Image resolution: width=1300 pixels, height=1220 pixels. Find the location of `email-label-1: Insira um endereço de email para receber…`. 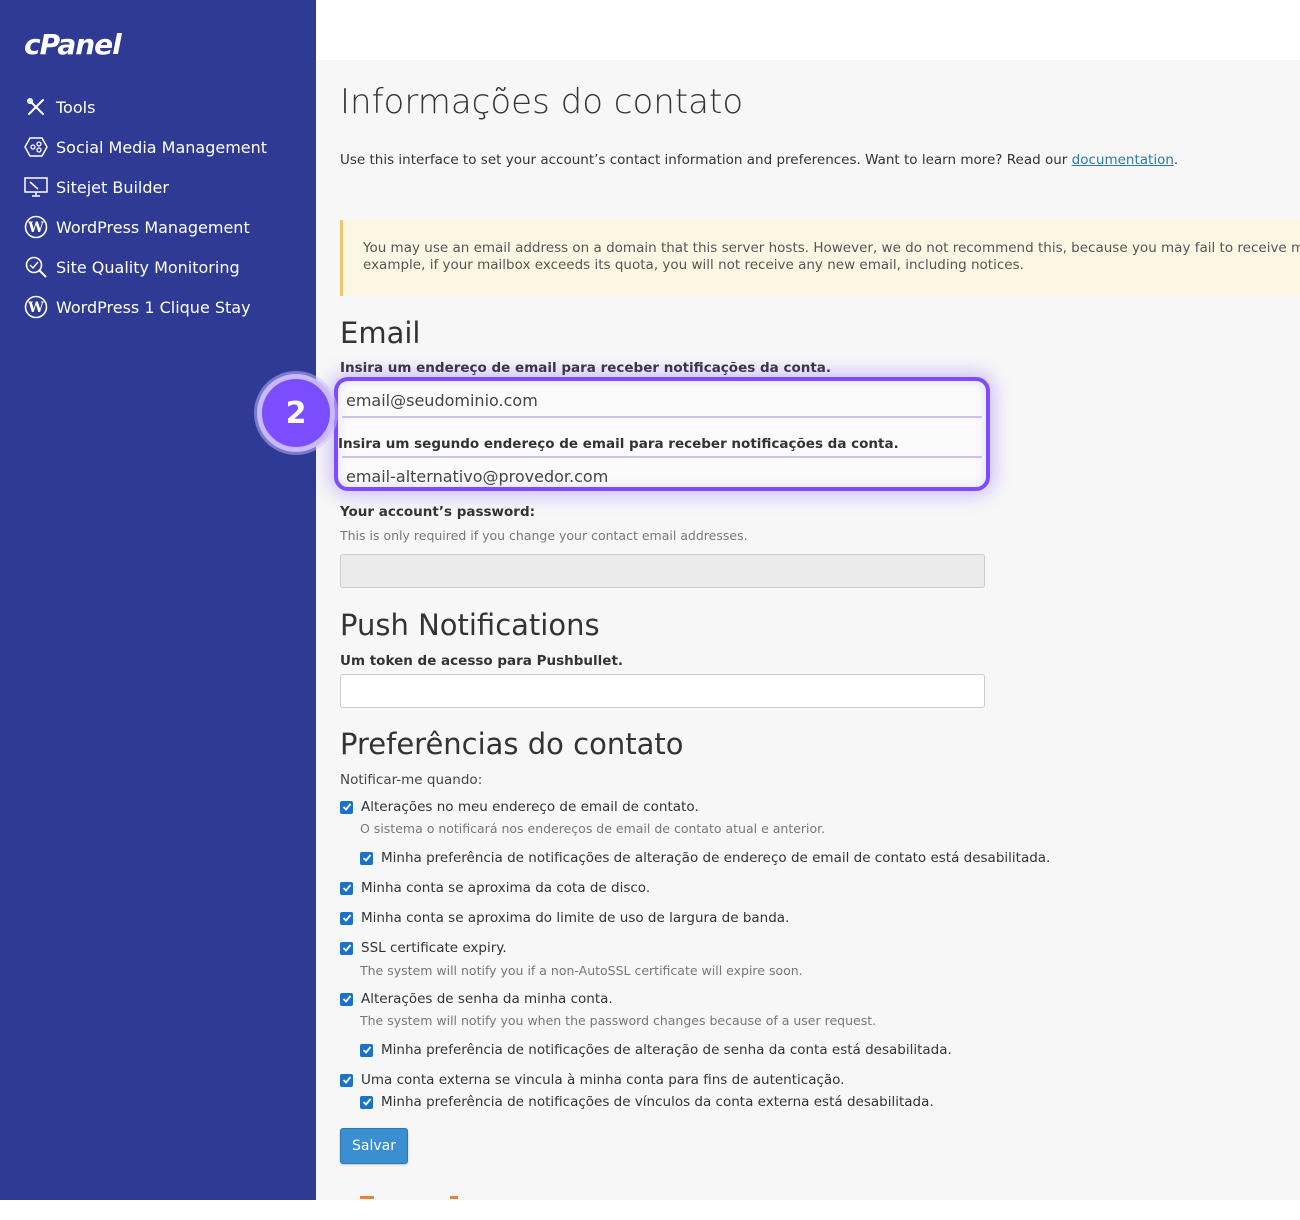

email-label-1: Insira um endereço de email para receber… is located at coordinates (586, 368).